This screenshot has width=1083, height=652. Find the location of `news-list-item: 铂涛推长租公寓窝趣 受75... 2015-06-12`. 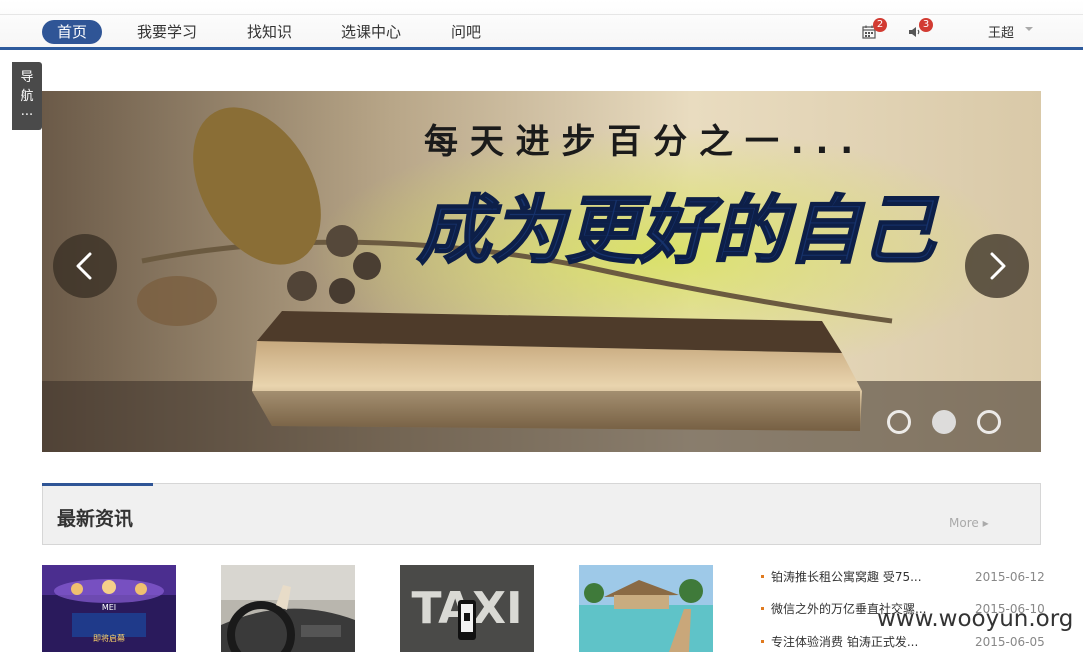

news-list-item: 铂涛推长租公寓窝趣 受75... 2015-06-12 is located at coordinates (906, 577).